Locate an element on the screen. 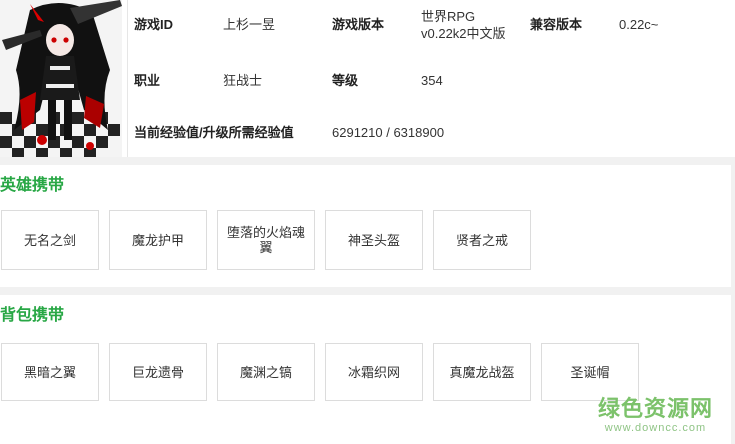 The image size is (735, 444). backpack-item: 冰霜织网 is located at coordinates (374, 372).